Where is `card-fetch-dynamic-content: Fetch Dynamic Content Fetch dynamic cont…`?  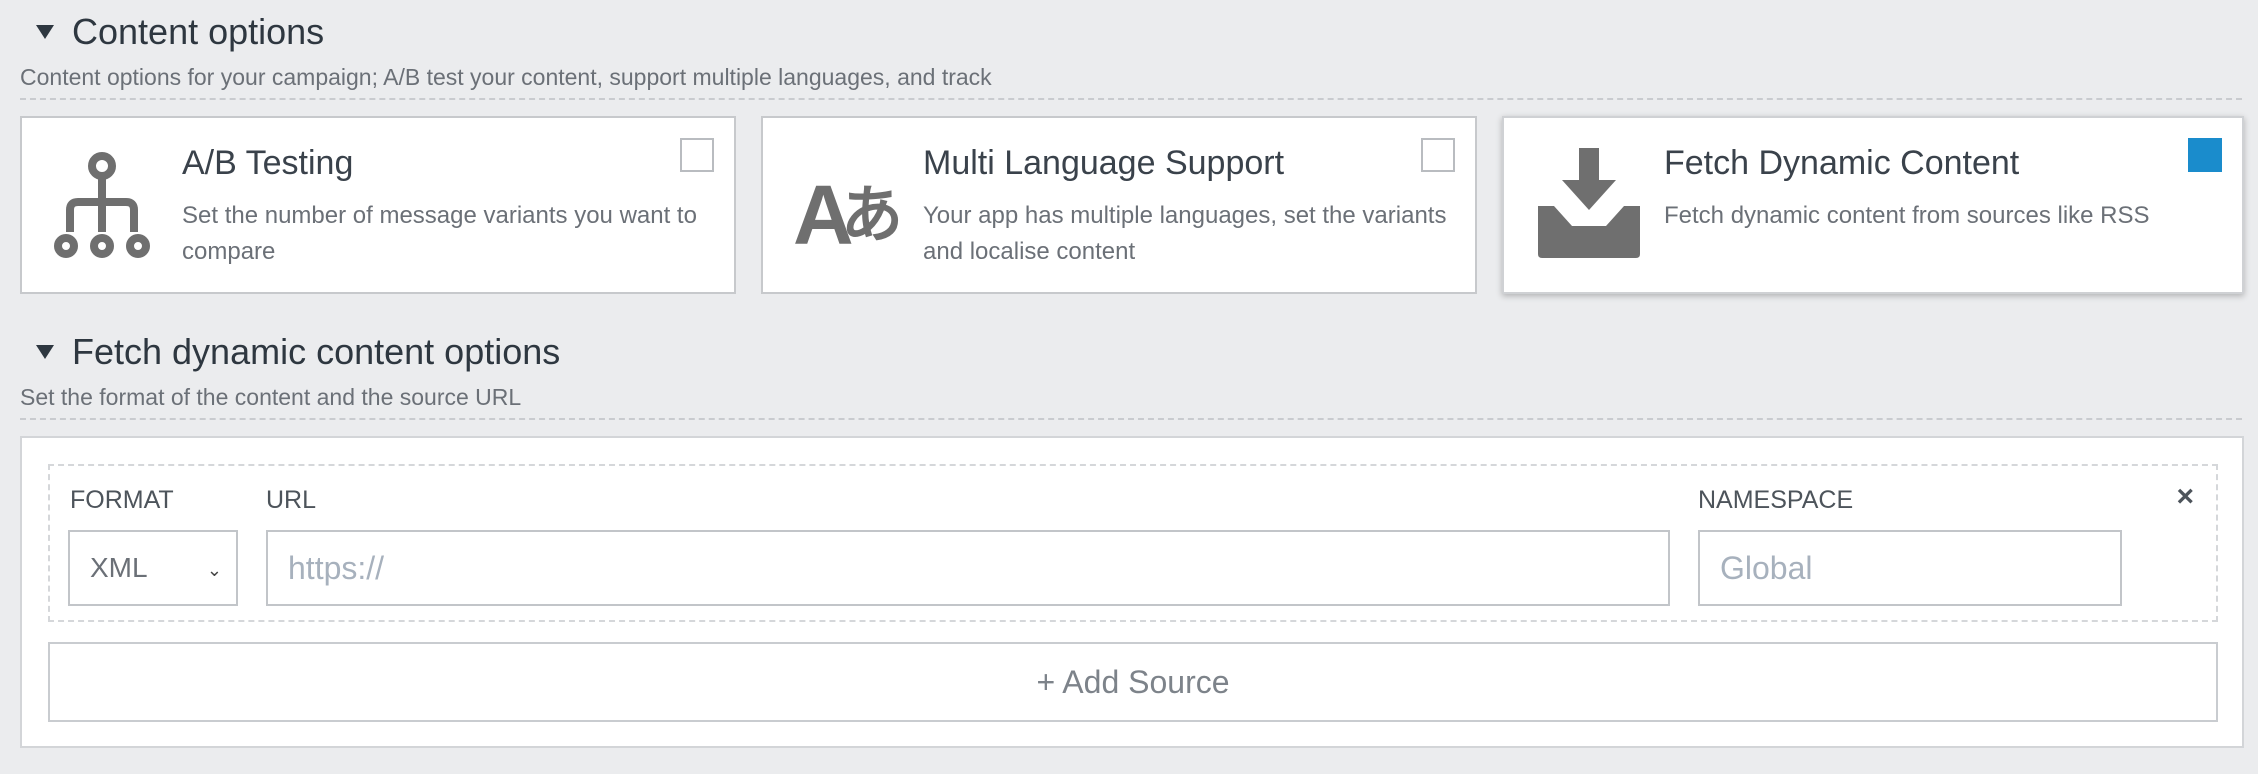 card-fetch-dynamic-content: Fetch Dynamic Content Fetch dynamic cont… is located at coordinates (1873, 205).